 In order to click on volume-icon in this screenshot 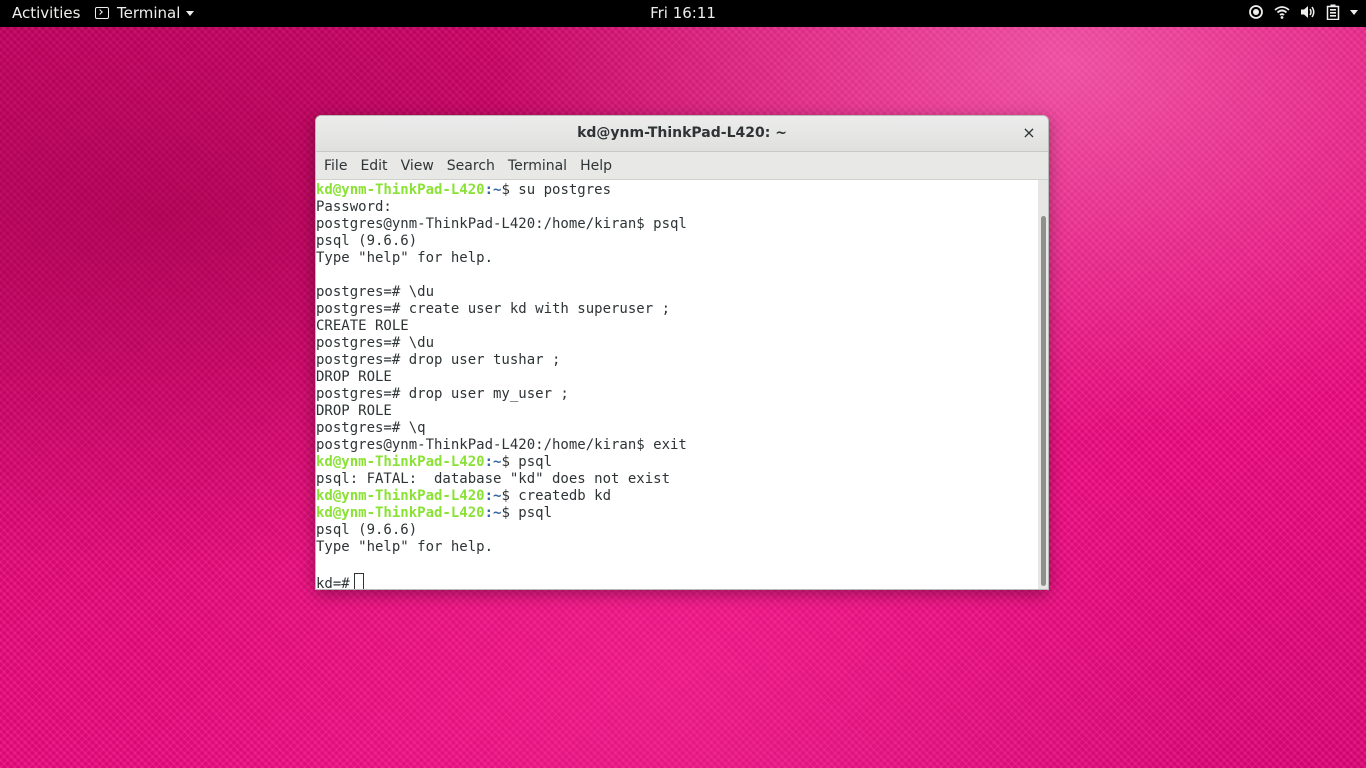, I will do `click(1308, 12)`.